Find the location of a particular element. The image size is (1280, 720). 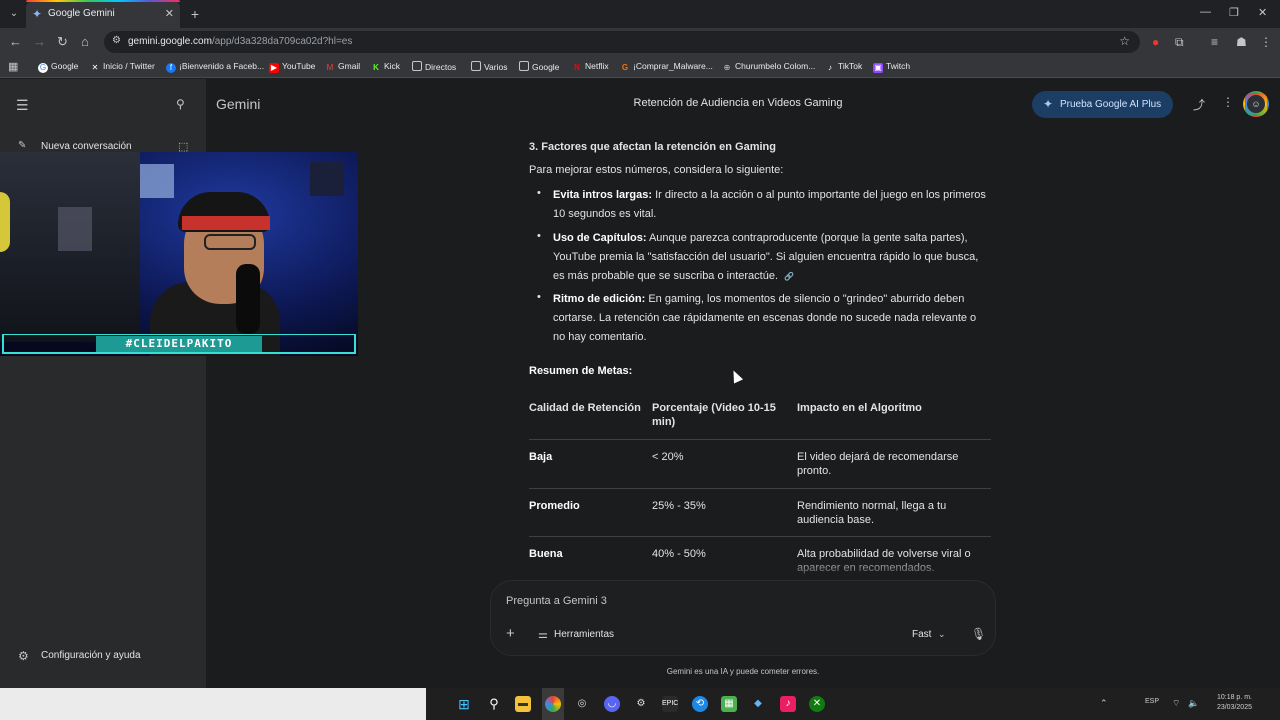

app-pink-icon: ♪ is located at coordinates (788, 704).